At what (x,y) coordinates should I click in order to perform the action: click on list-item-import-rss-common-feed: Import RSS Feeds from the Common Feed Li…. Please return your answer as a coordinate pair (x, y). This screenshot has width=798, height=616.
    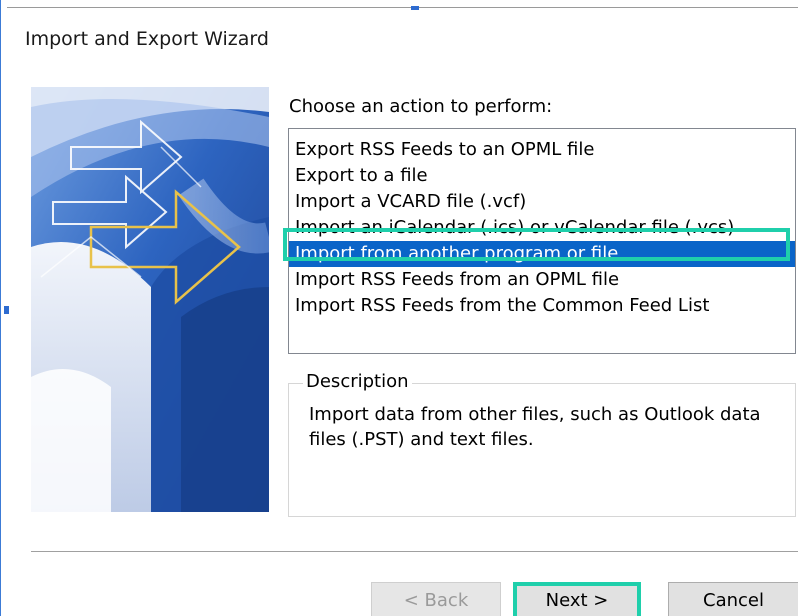
    Looking at the image, I should click on (542, 306).